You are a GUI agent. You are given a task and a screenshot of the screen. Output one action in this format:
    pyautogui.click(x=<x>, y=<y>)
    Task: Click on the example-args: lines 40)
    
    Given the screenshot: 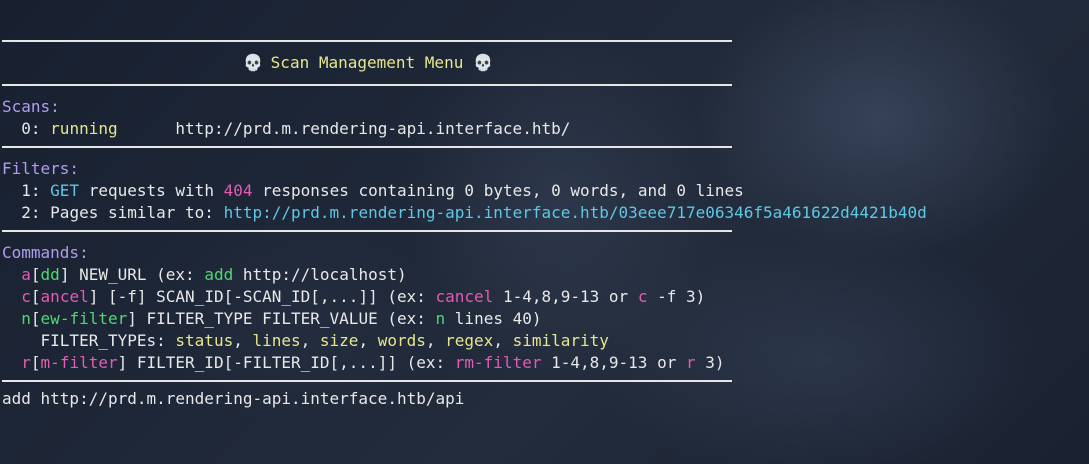 What is the action you would take?
    pyautogui.click(x=498, y=318)
    